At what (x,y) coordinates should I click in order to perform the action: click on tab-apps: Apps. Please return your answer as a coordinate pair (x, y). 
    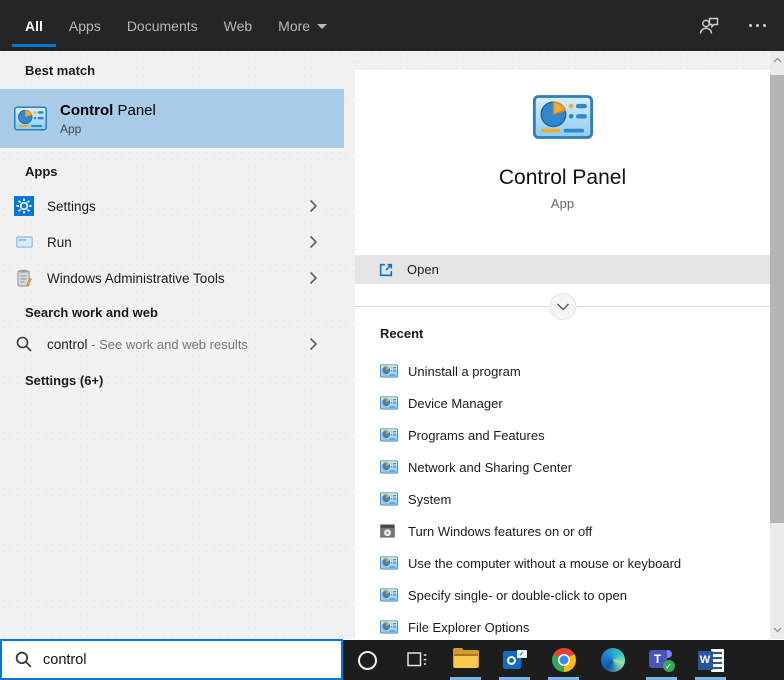
    Looking at the image, I should click on (85, 25).